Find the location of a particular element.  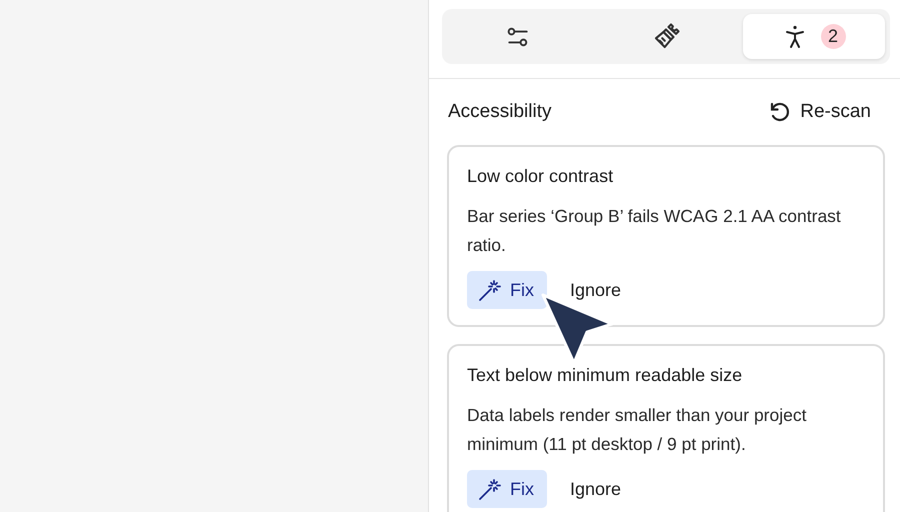

count-badge: 2 is located at coordinates (833, 36).